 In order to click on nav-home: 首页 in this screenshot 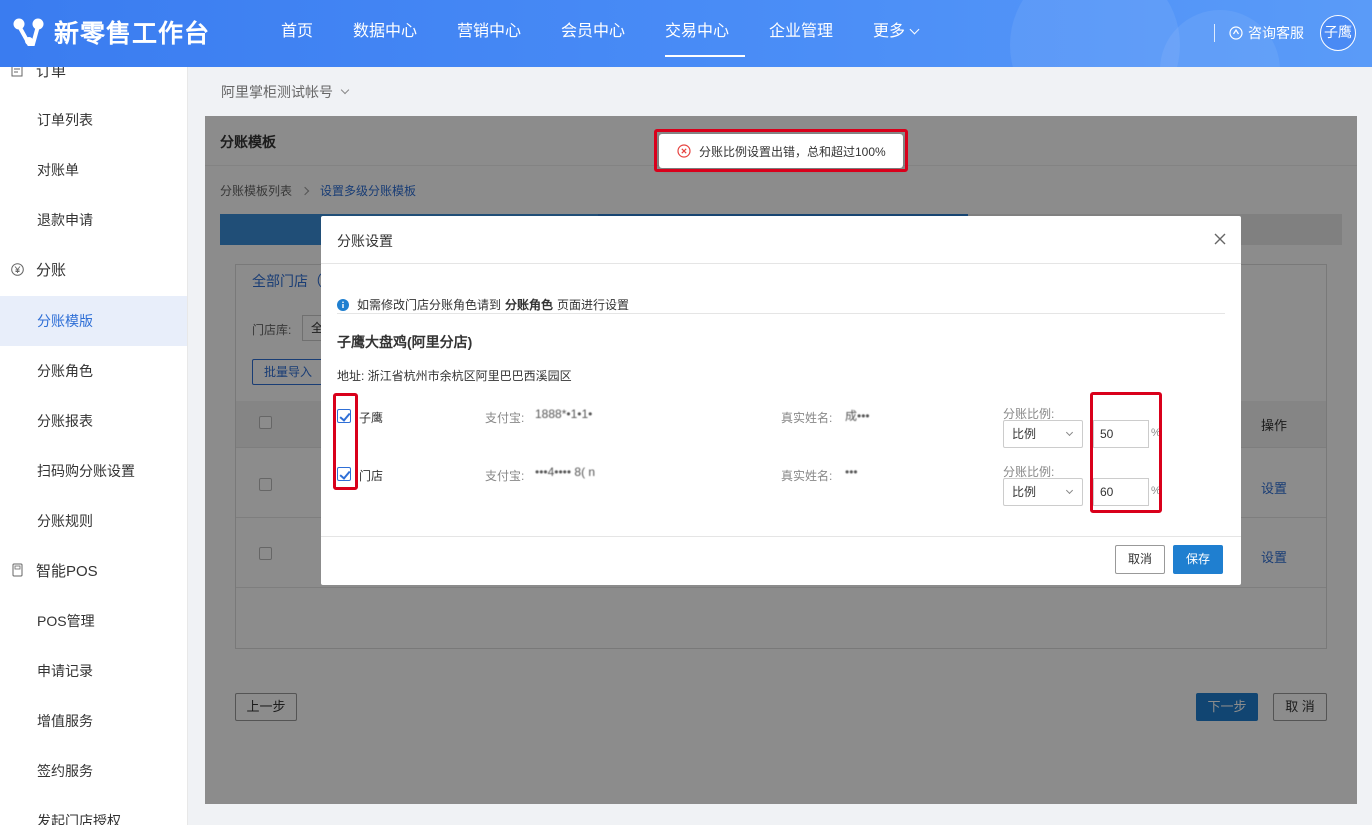, I will do `click(317, 33)`.